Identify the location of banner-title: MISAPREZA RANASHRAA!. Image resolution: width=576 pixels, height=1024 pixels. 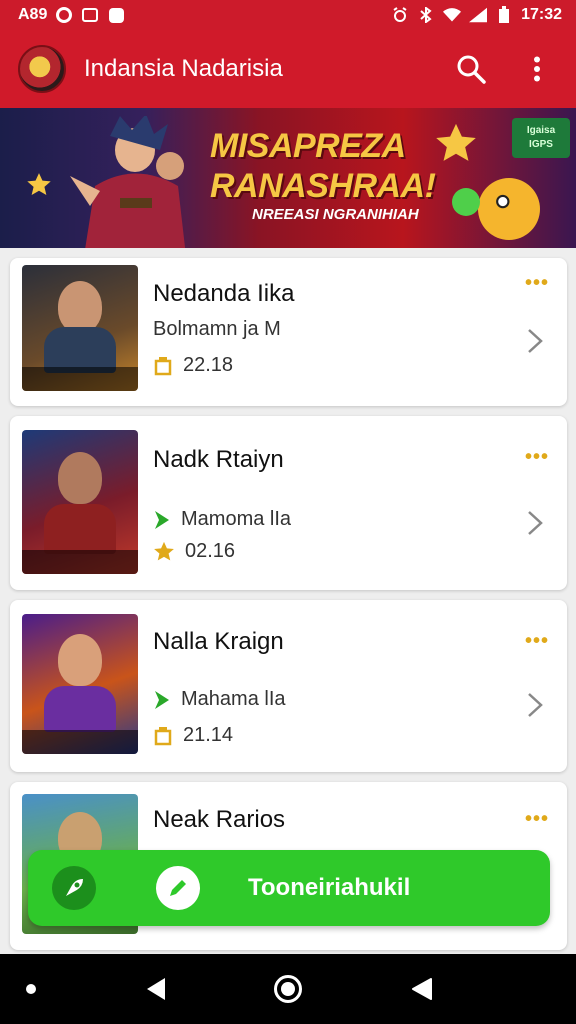
(335, 166).